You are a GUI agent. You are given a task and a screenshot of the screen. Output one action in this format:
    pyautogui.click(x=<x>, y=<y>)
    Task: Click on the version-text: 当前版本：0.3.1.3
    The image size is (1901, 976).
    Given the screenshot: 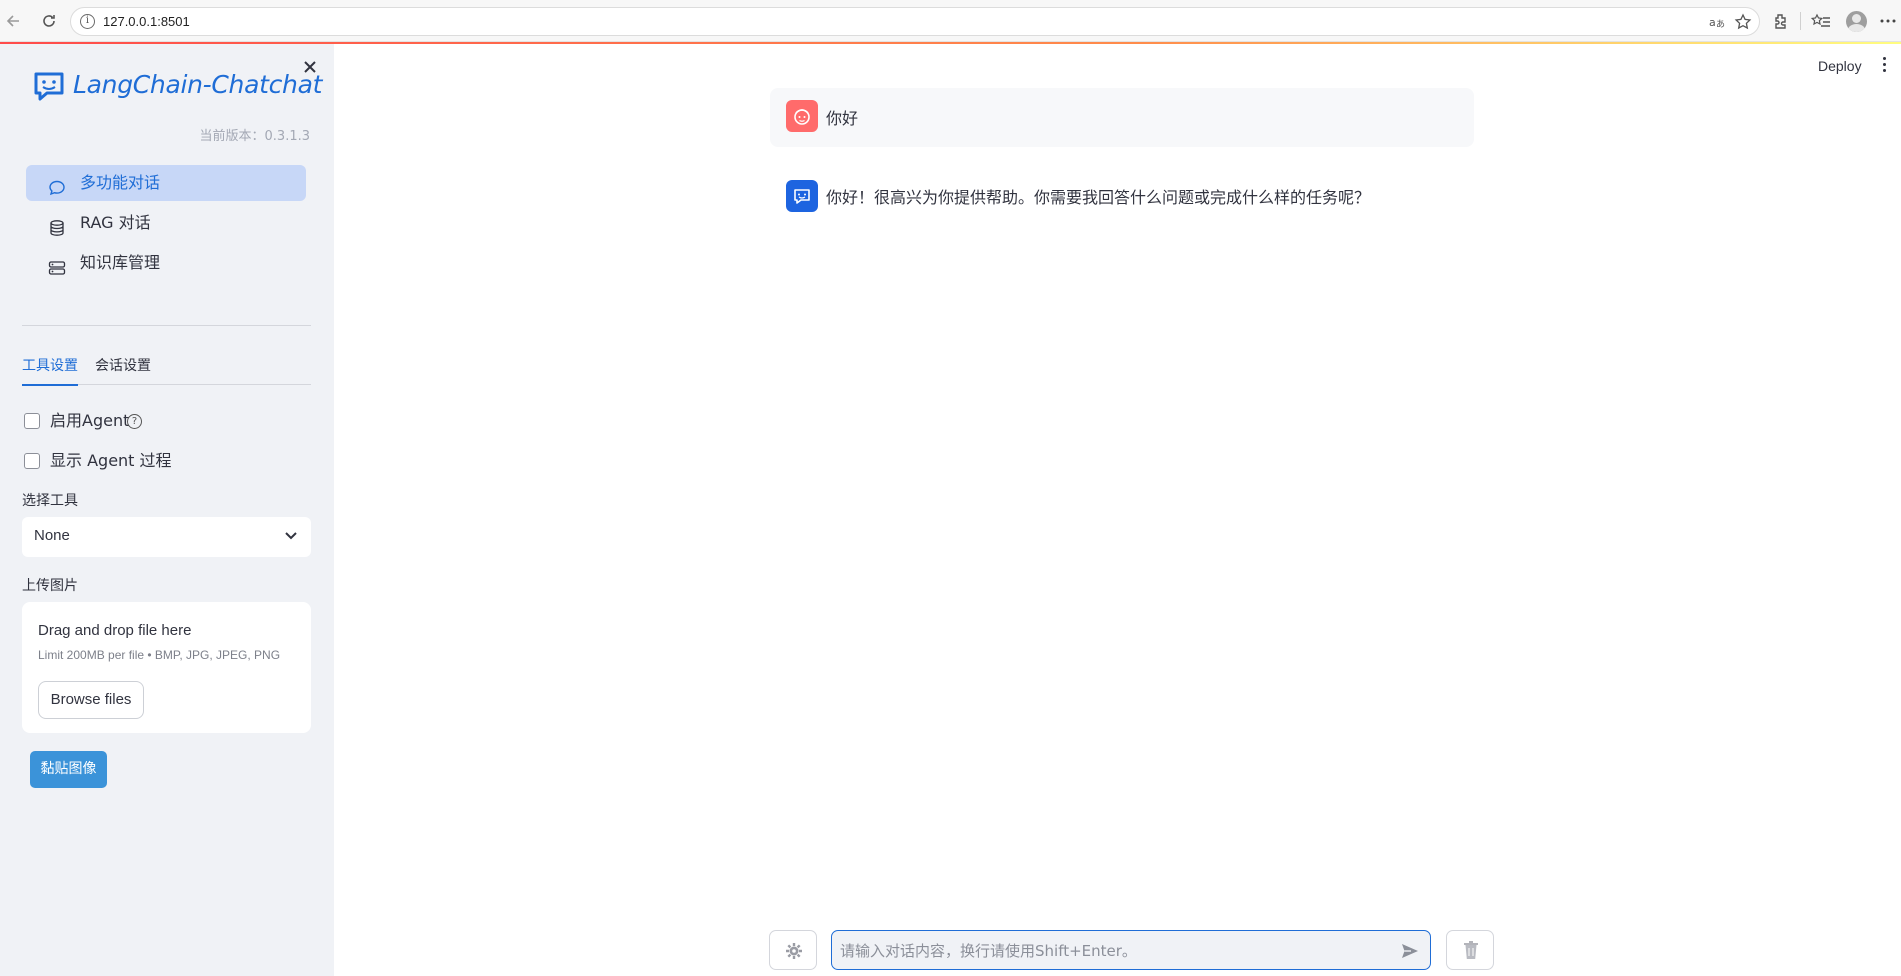 What is the action you would take?
    pyautogui.click(x=254, y=136)
    